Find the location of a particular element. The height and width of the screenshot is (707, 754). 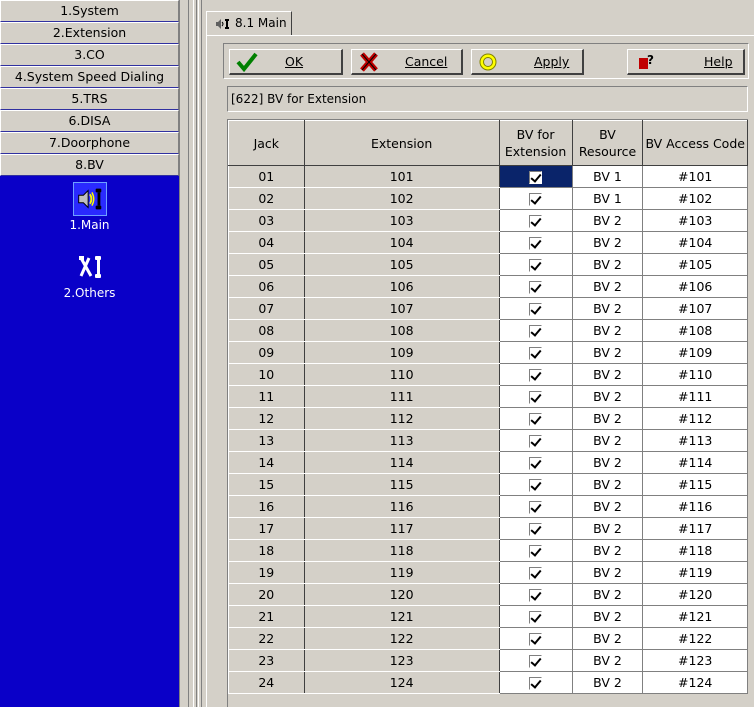

bv-access-code-cell: #102 is located at coordinates (695, 198).